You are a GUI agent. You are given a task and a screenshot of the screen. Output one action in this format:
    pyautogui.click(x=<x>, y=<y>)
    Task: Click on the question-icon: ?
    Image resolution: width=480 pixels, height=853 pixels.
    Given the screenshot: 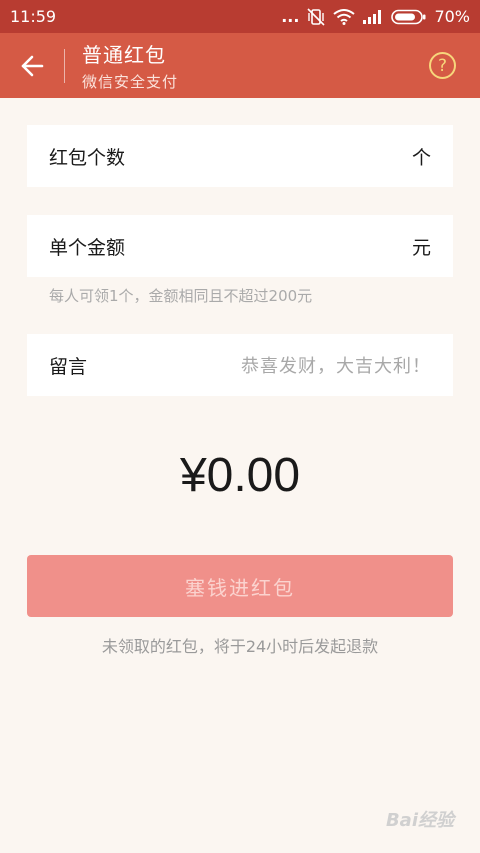 What is the action you would take?
    pyautogui.click(x=442, y=65)
    